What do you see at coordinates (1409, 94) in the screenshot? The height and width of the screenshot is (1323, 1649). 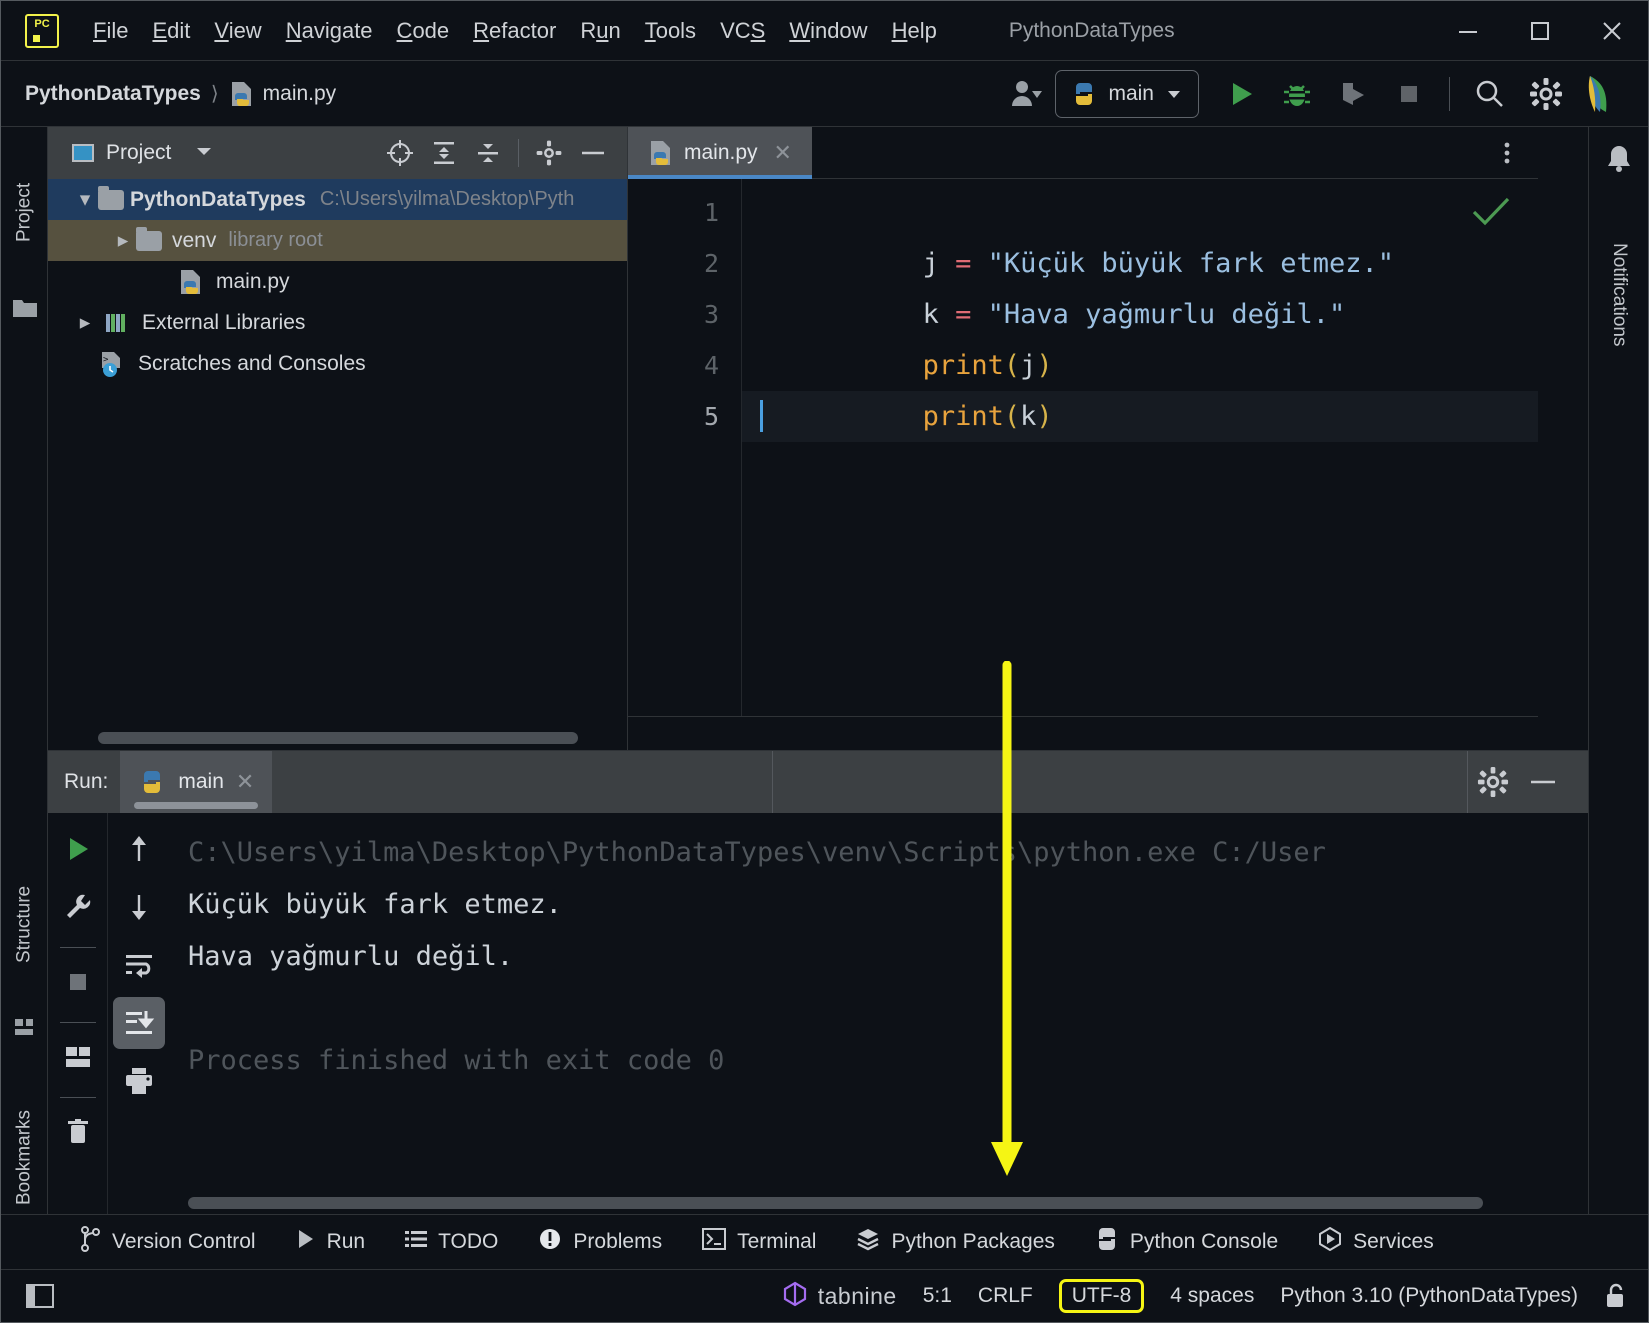 I see `stop-button` at bounding box center [1409, 94].